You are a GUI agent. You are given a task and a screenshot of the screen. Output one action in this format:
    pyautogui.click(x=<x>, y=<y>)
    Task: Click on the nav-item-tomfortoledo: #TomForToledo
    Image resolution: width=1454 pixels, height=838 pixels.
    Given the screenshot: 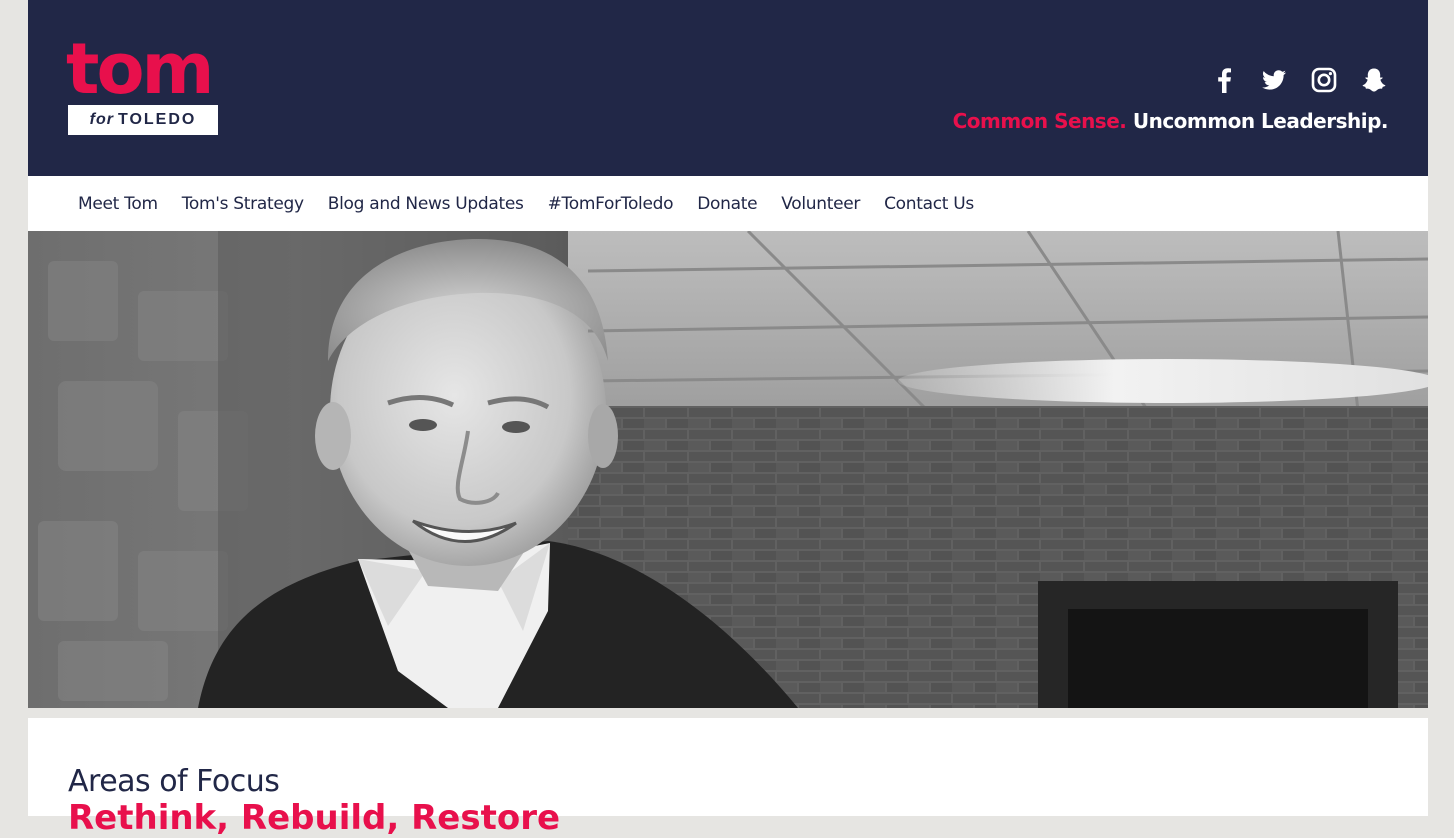 What is the action you would take?
    pyautogui.click(x=611, y=204)
    